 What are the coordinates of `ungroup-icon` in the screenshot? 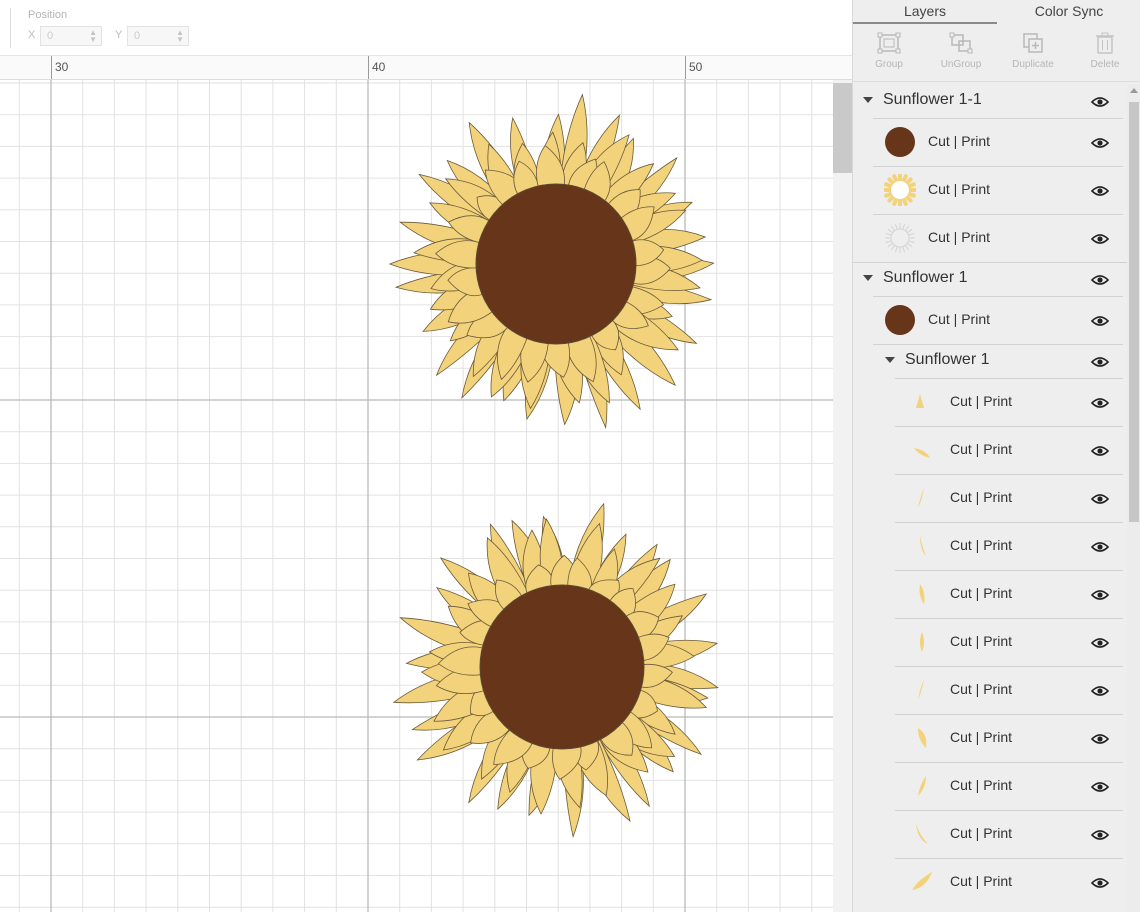 It's located at (961, 43).